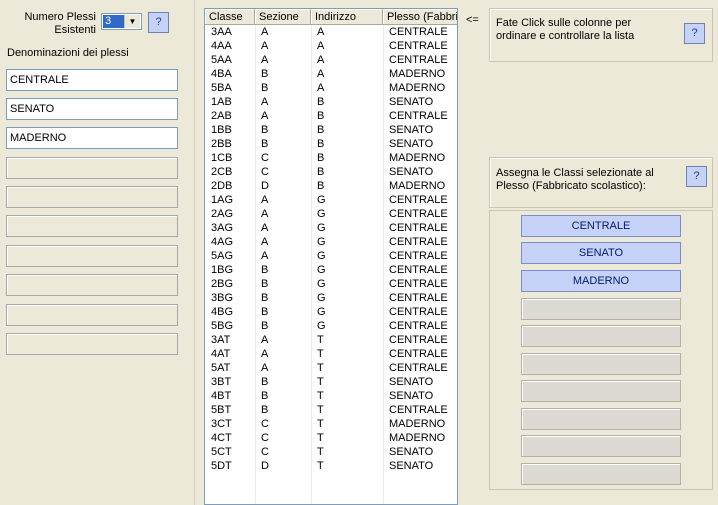  What do you see at coordinates (121, 21) in the screenshot?
I see `numero-plessi-select: 3 ▼` at bounding box center [121, 21].